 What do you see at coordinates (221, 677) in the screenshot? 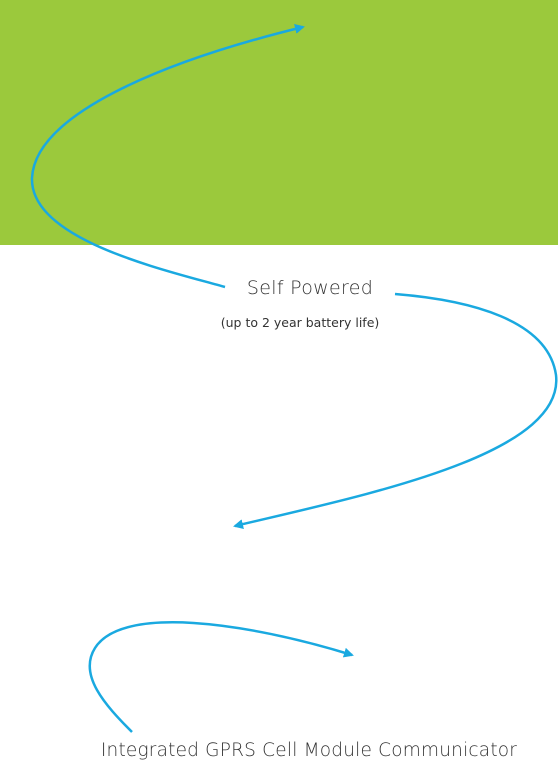
I see `arrow-bottom-curve` at bounding box center [221, 677].